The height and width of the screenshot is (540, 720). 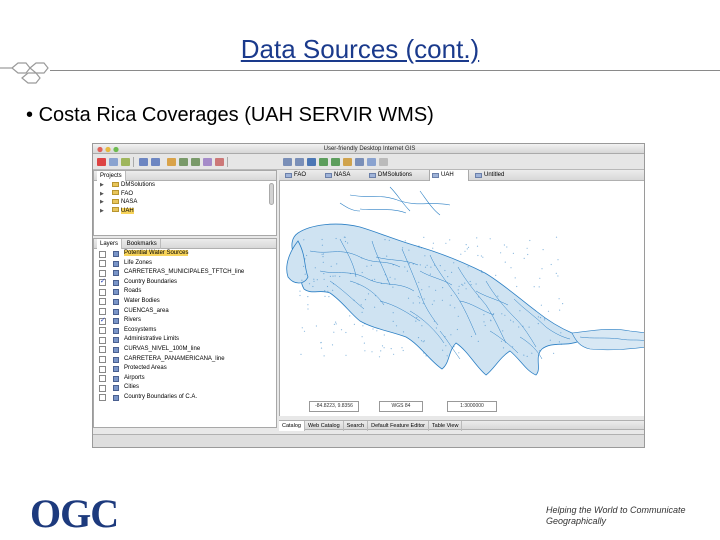 I want to click on map-statusbar: -84.8223, 9.8356 WGS 84 1:3000000, so click(x=461, y=407).